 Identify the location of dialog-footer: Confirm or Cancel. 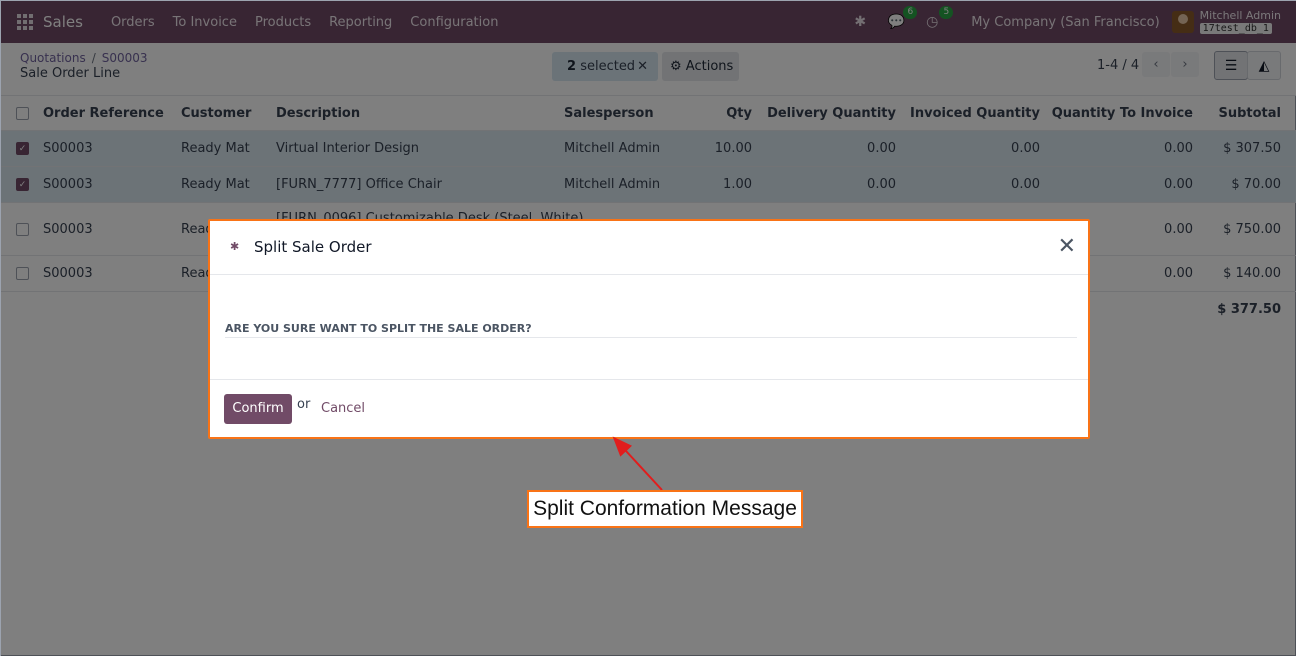
(649, 409).